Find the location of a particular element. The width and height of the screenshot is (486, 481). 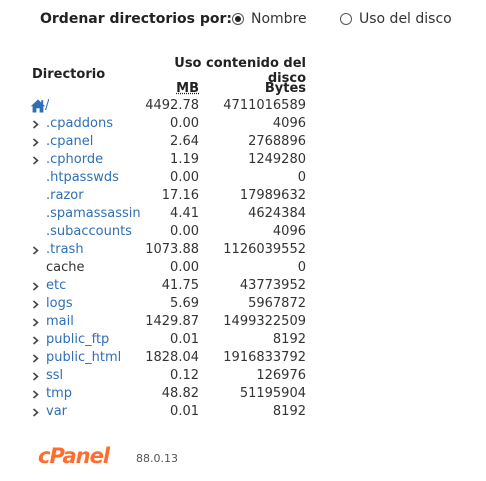

bytes-value: 4624384 is located at coordinates (277, 213).